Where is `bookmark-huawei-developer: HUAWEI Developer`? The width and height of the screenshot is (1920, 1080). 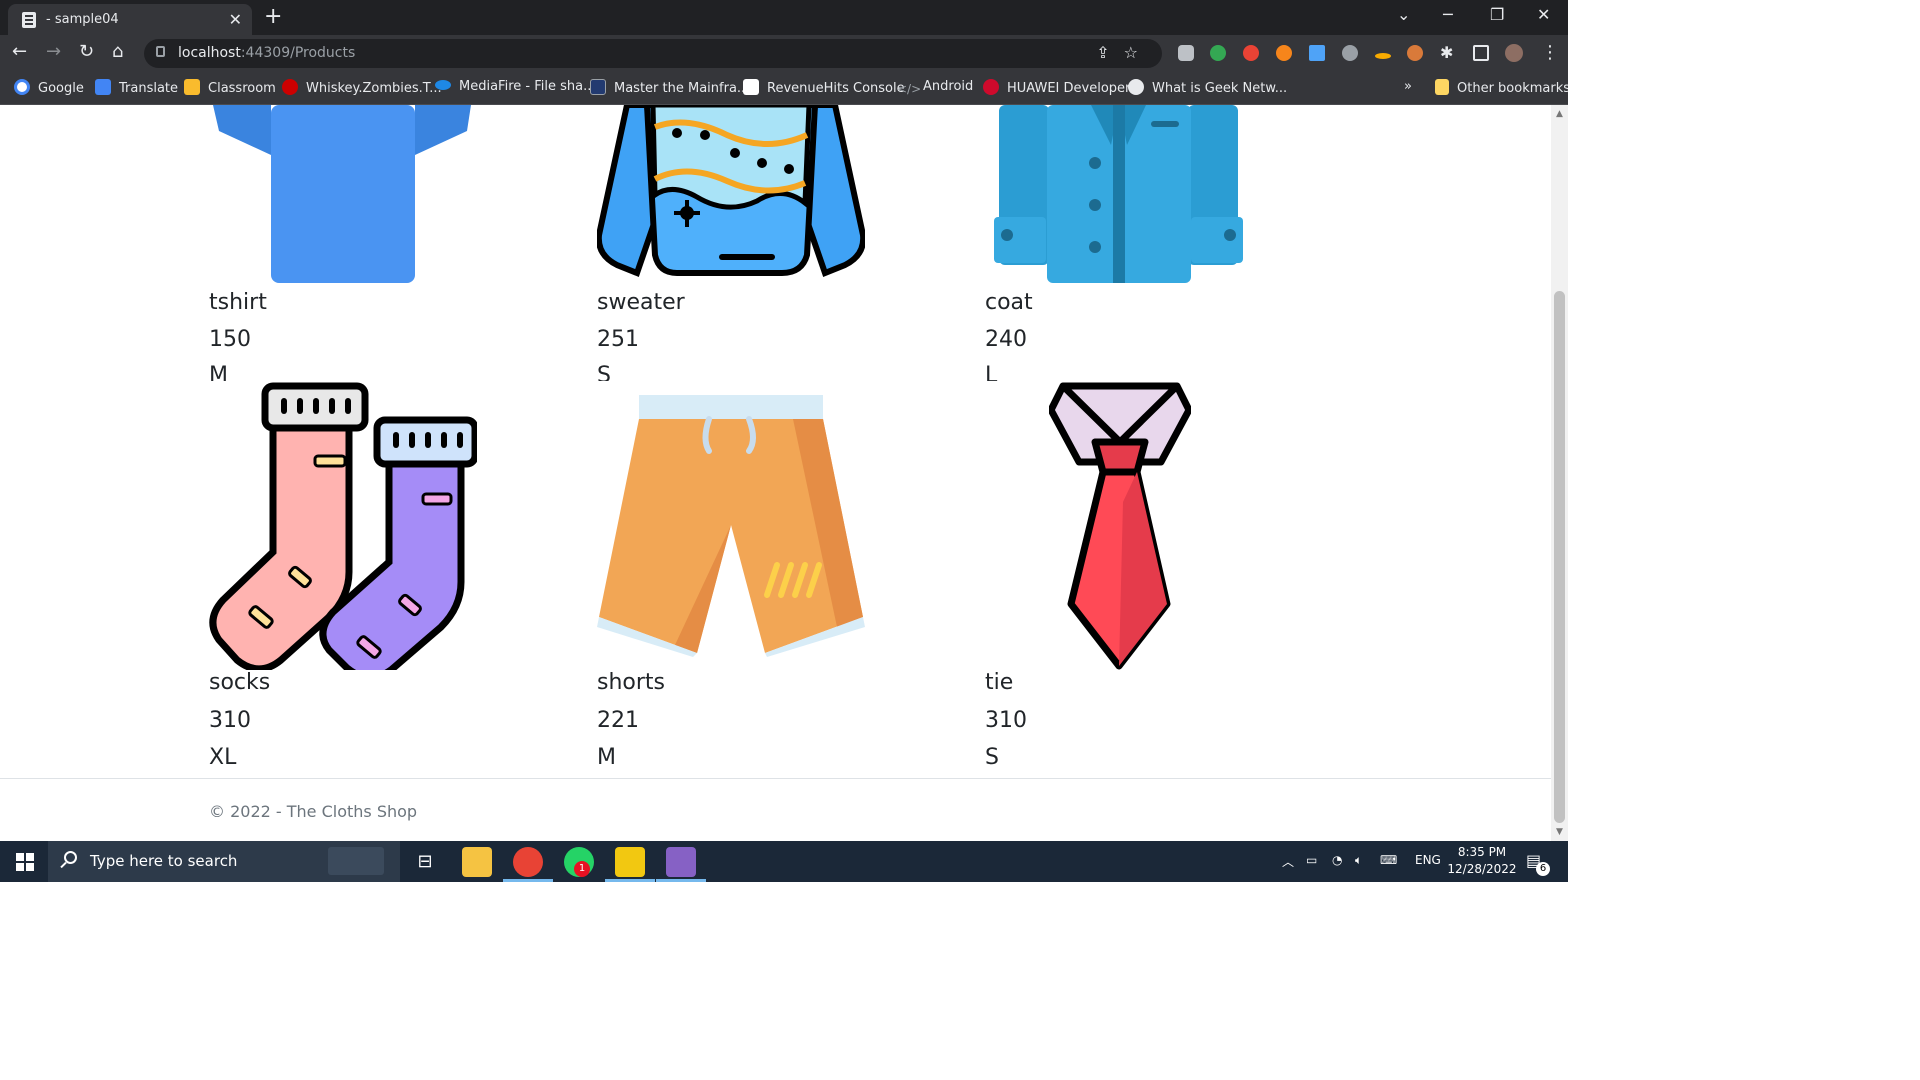 bookmark-huawei-developer: HUAWEI Developer is located at coordinates (1056, 87).